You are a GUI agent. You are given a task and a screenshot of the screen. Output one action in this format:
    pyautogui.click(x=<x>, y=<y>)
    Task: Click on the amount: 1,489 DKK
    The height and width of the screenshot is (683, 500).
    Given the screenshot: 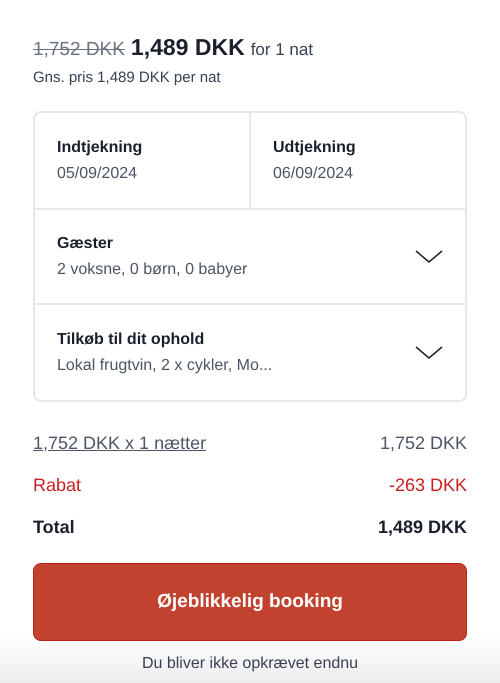 What is the action you would take?
    pyautogui.click(x=422, y=527)
    